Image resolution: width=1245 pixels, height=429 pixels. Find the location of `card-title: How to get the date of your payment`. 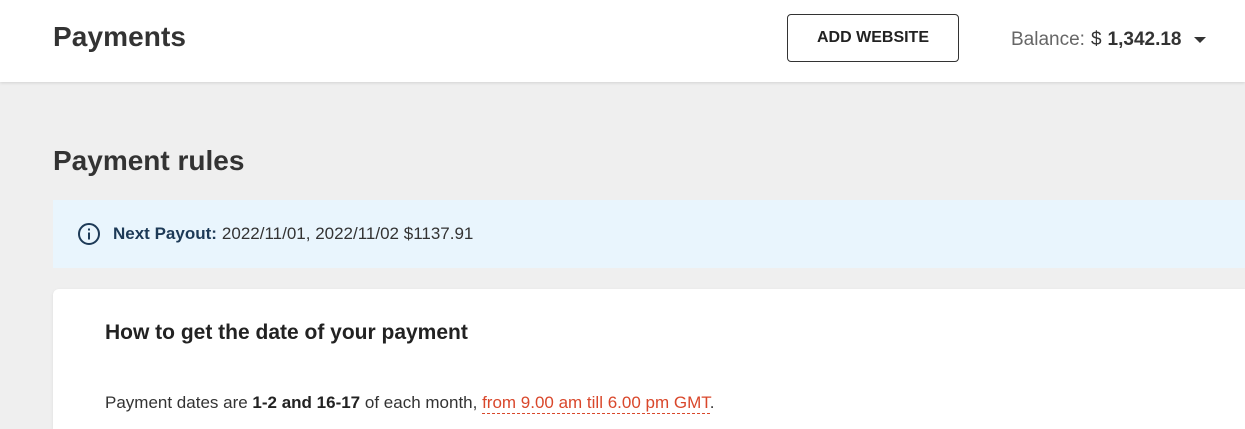

card-title: How to get the date of your payment is located at coordinates (286, 332).